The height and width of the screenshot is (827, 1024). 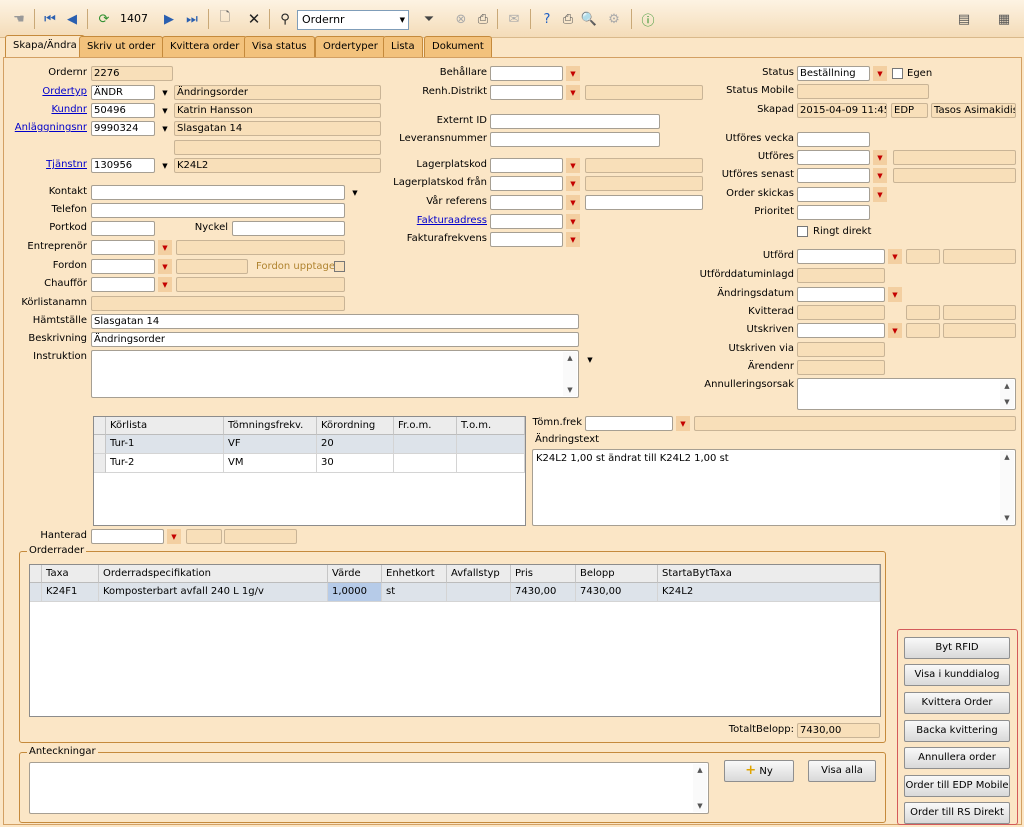 What do you see at coordinates (589, 19) in the screenshot?
I see `print-preview-icon: 🔍` at bounding box center [589, 19].